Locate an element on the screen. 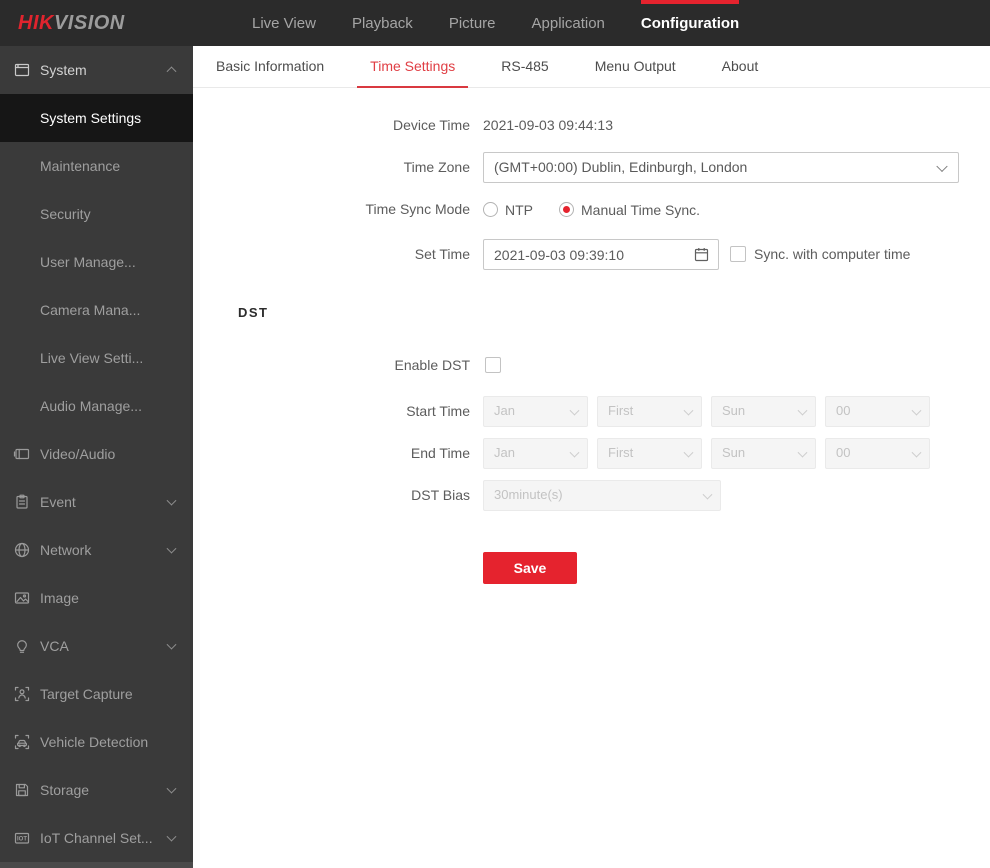  iot-icon: IOT is located at coordinates (22, 838).